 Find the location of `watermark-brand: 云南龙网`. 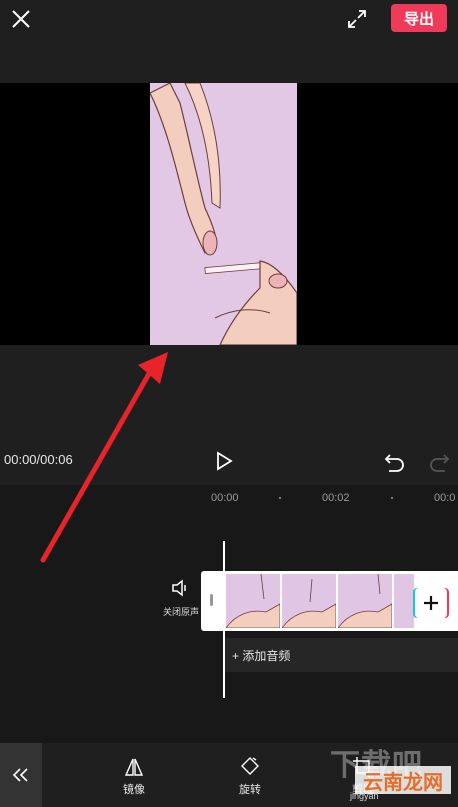

watermark-brand: 云南龙网 is located at coordinates (403, 780).